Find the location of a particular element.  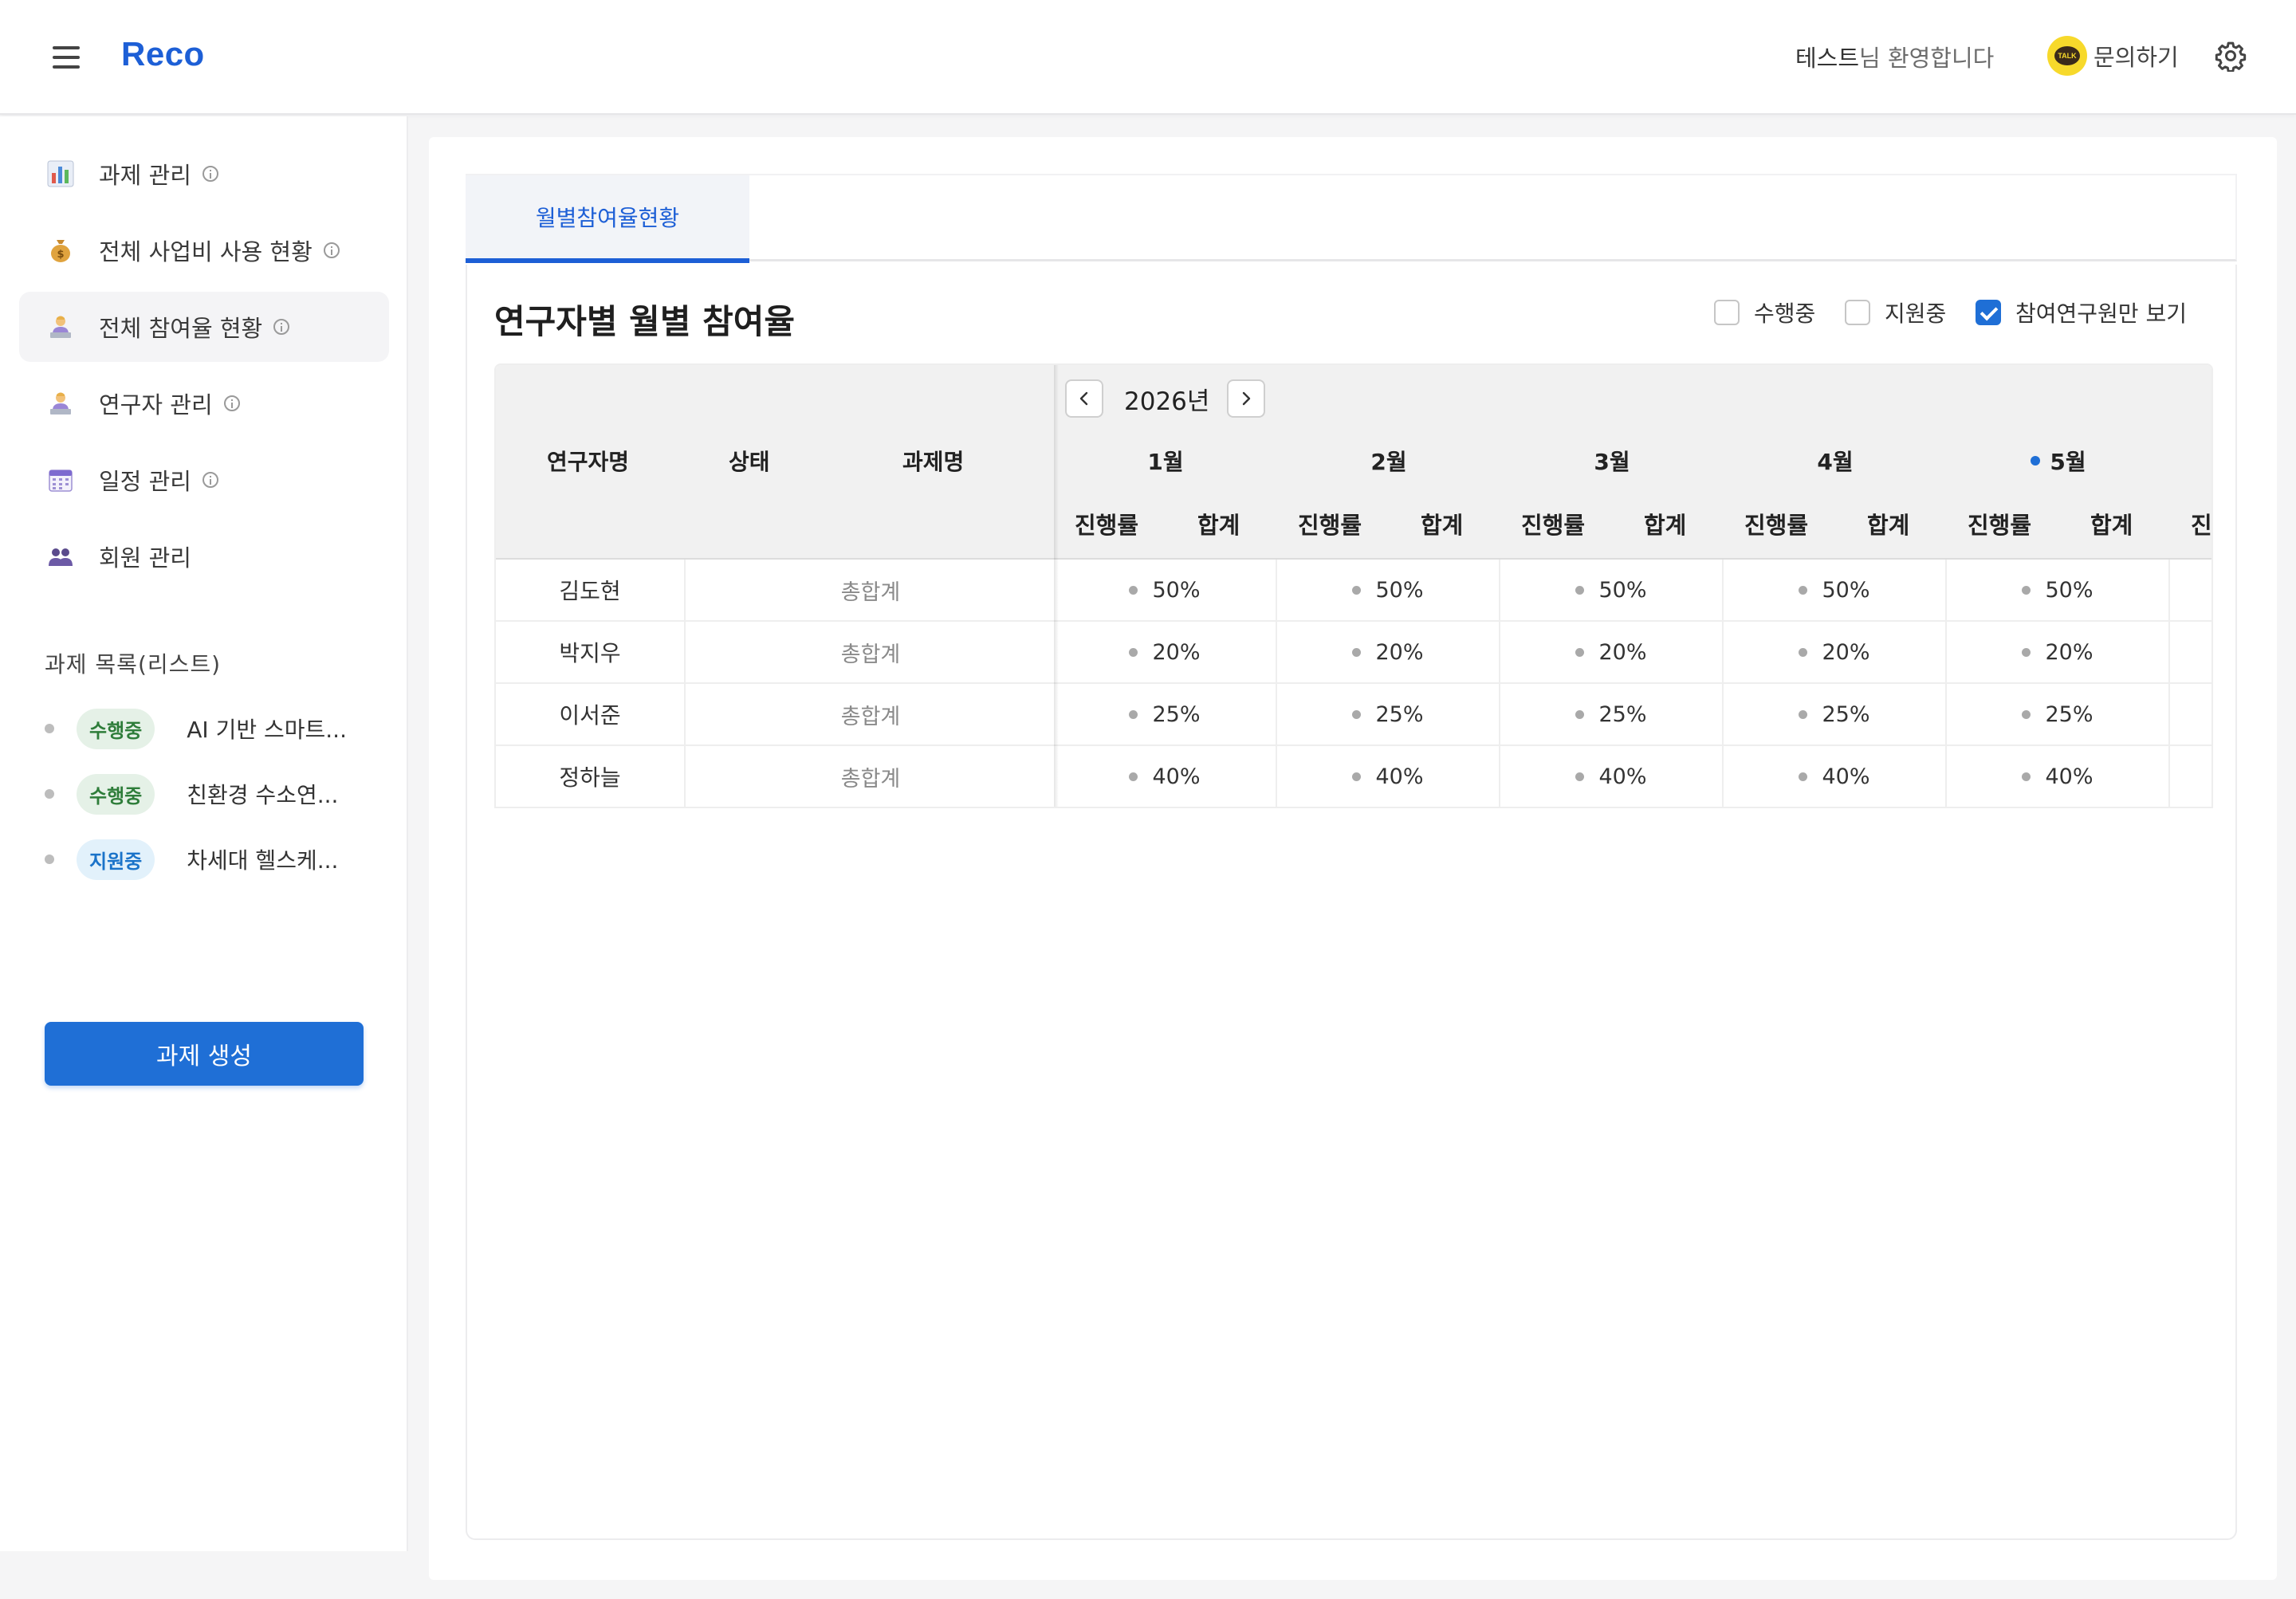

contact-label: 문의하기 is located at coordinates (2136, 57).